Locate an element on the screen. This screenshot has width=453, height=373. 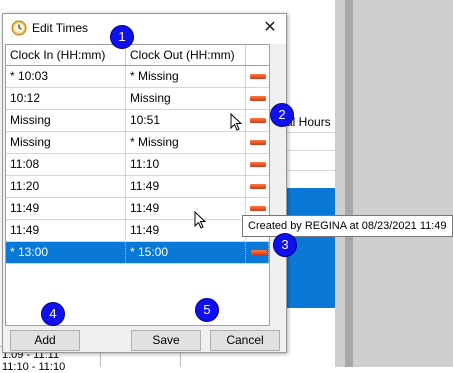
clock-in-cell: 10:12 is located at coordinates (66, 98).